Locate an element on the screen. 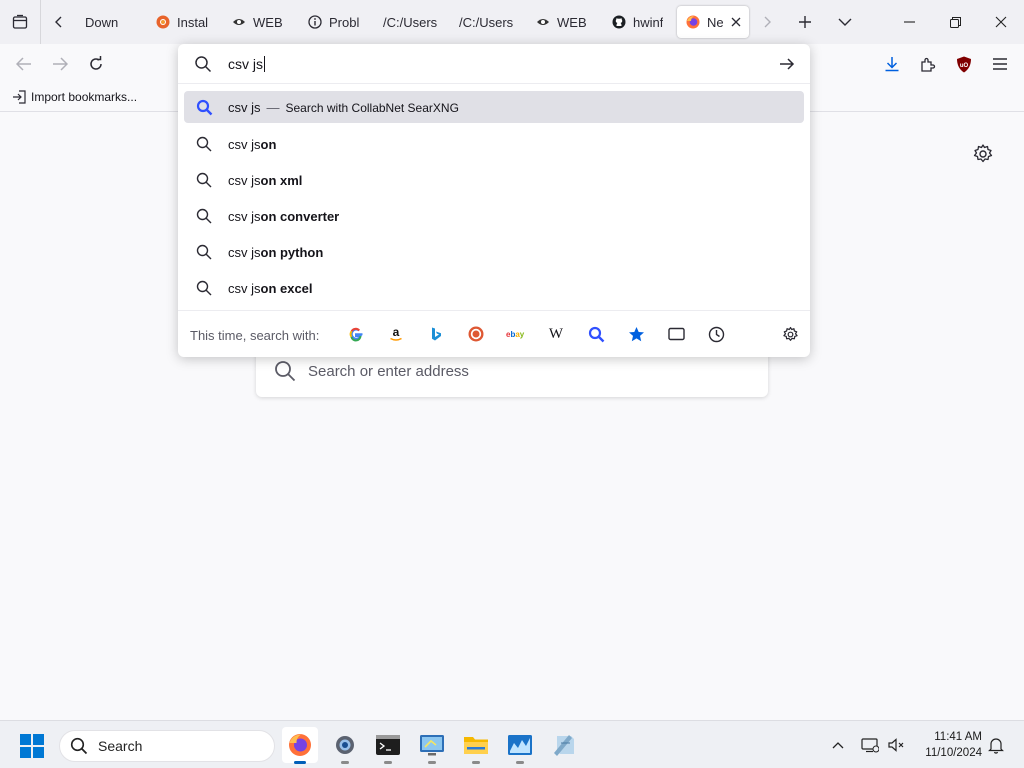 Image resolution: width=1024 pixels, height=768 pixels. suggestion-text: csv json is located at coordinates (252, 144).